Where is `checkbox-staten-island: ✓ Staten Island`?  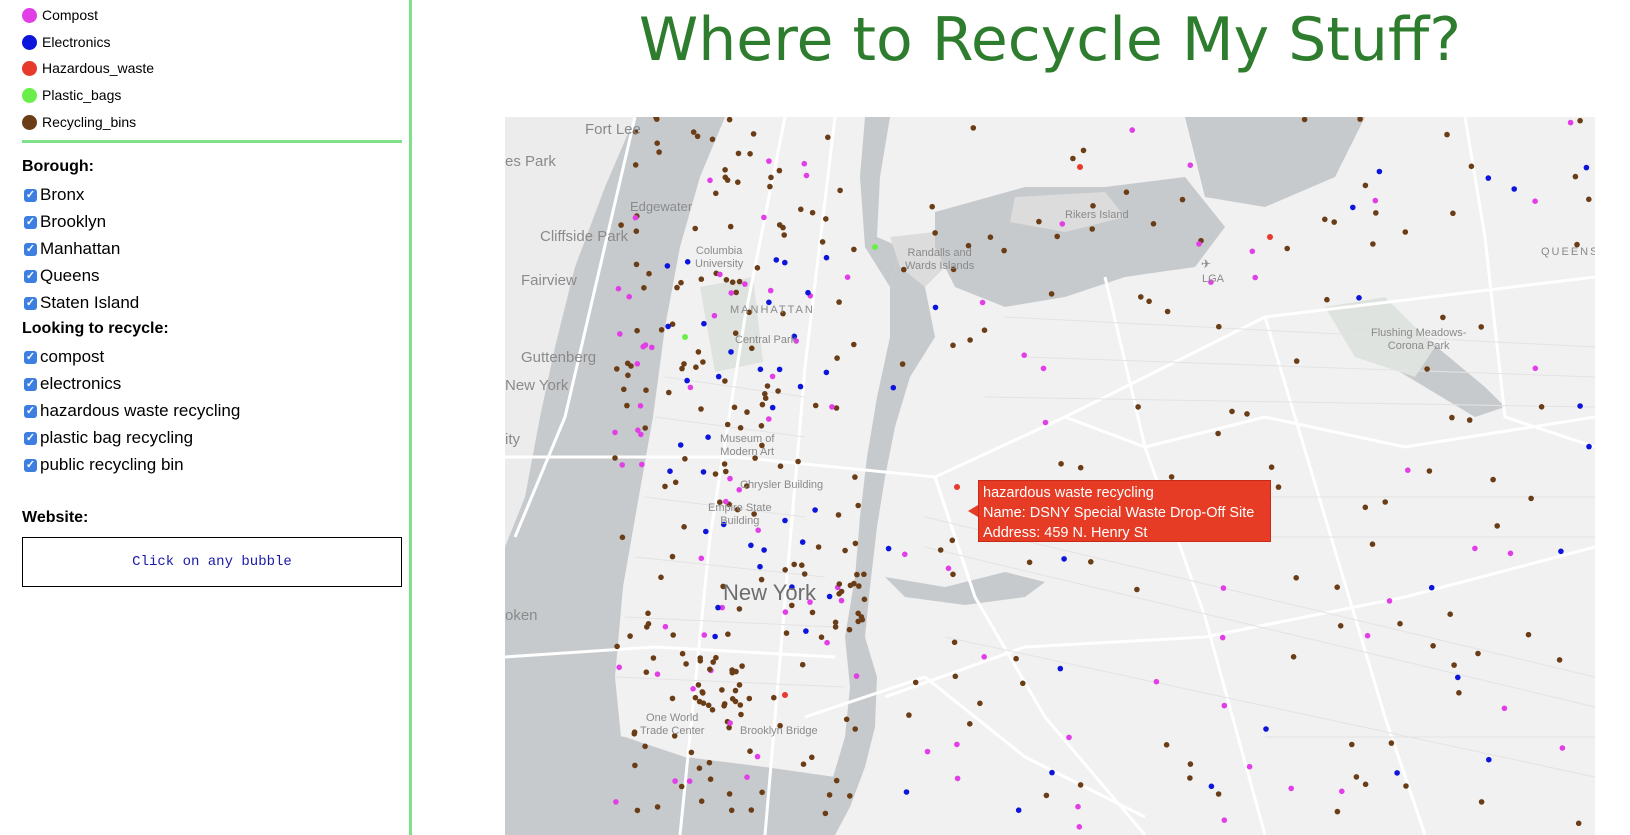 checkbox-staten-island: ✓ Staten Island is located at coordinates (80, 303).